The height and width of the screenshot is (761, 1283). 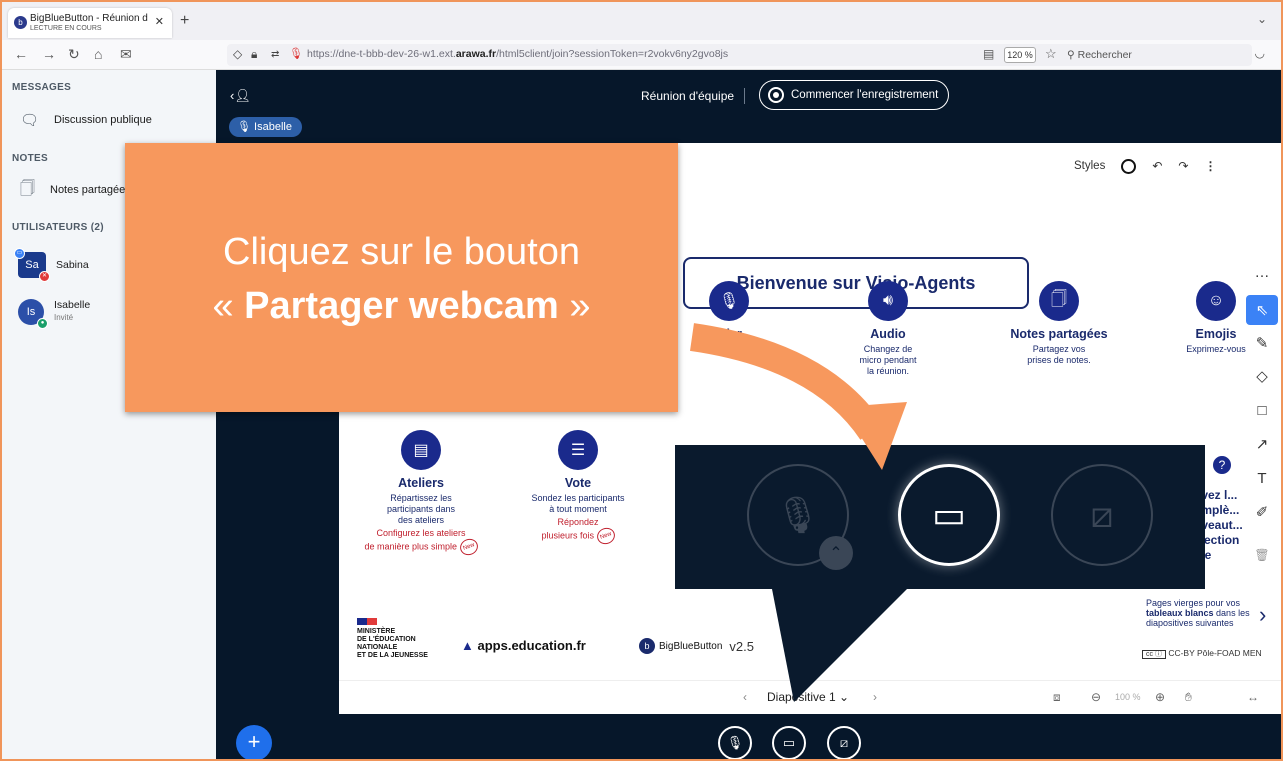 I want to click on close-tab-icon: ✕, so click(x=159, y=21).